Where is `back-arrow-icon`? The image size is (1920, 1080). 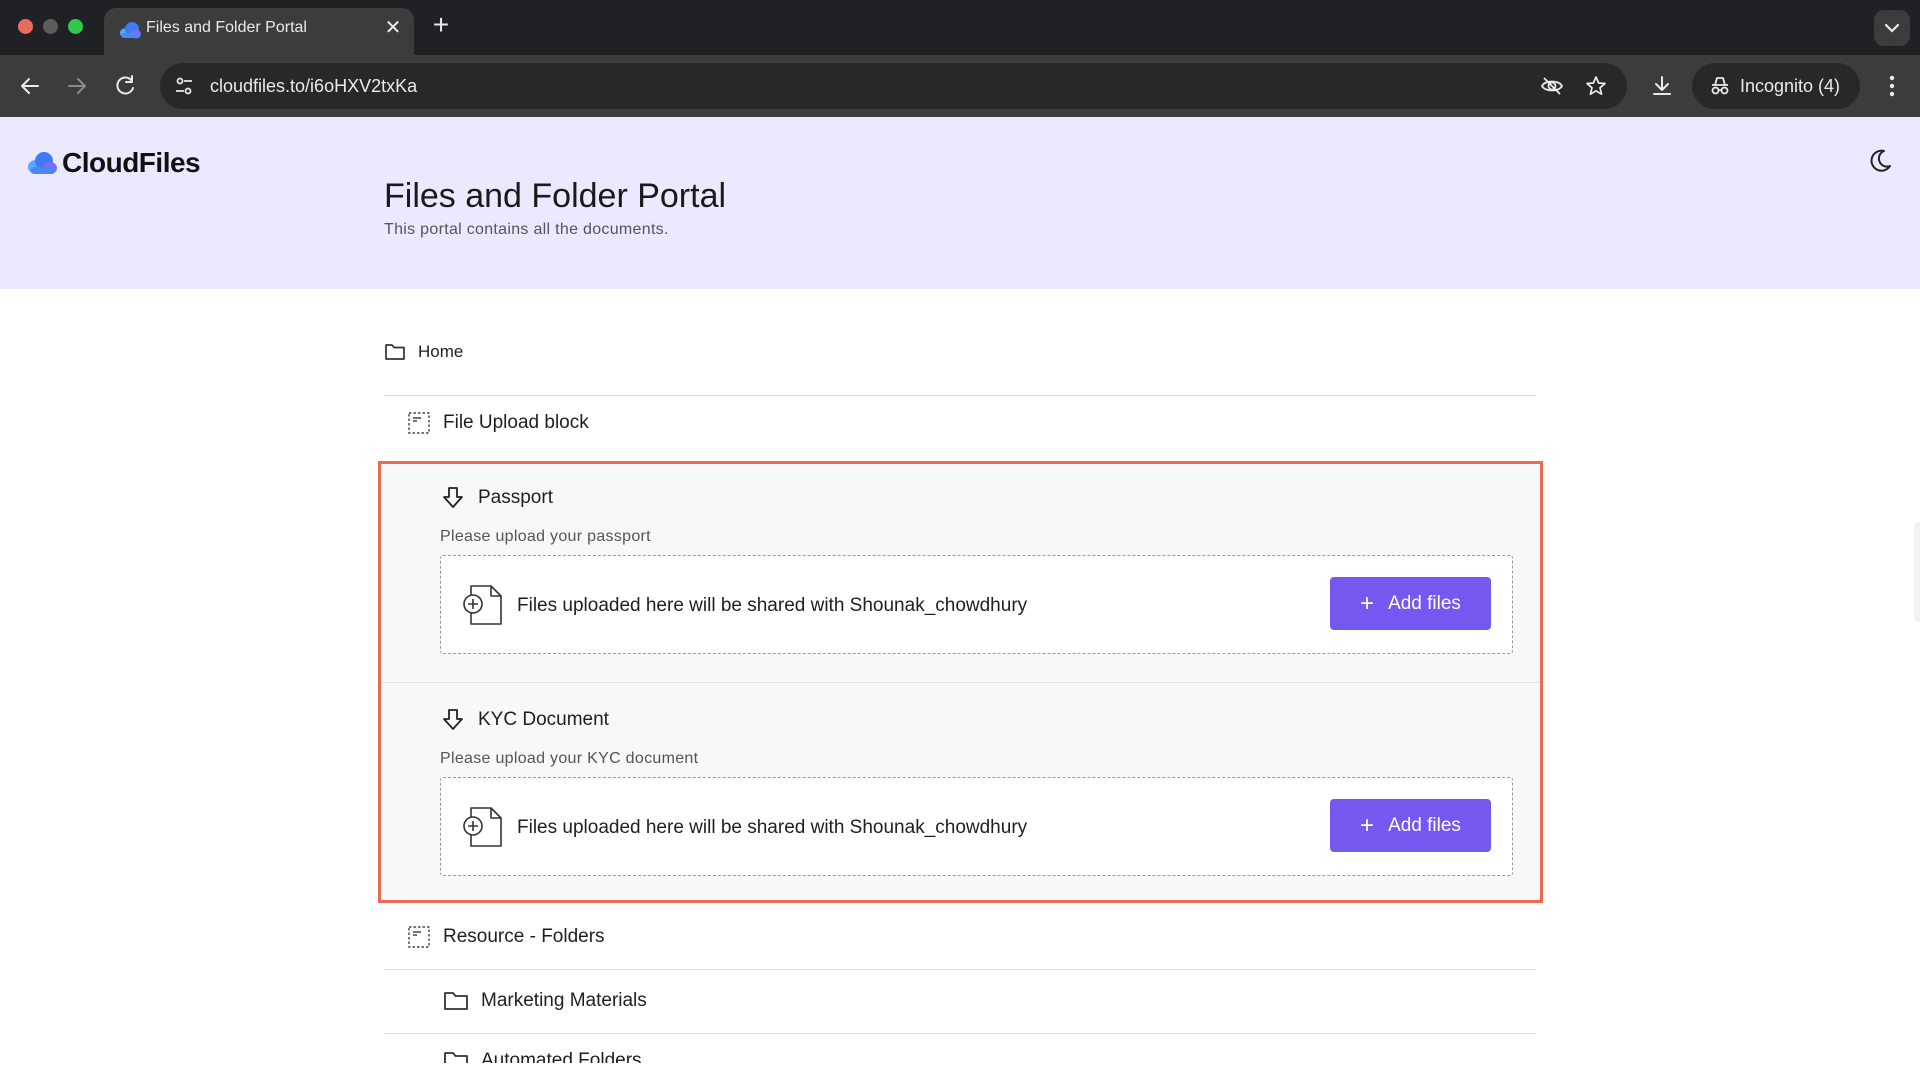
back-arrow-icon is located at coordinates (30, 86).